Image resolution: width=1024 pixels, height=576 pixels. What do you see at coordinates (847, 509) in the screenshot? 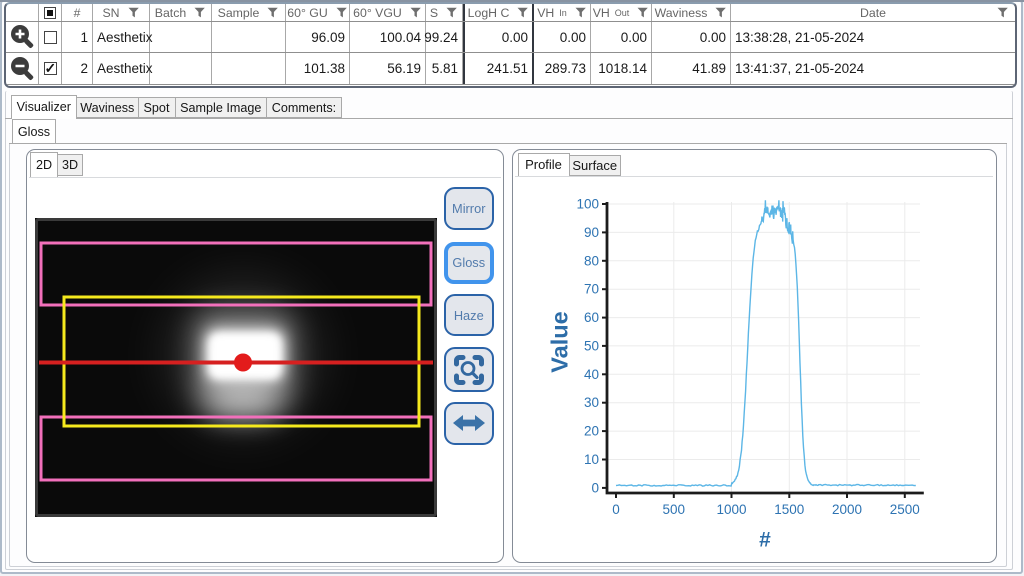
I see `svg-text: 2000` at bounding box center [847, 509].